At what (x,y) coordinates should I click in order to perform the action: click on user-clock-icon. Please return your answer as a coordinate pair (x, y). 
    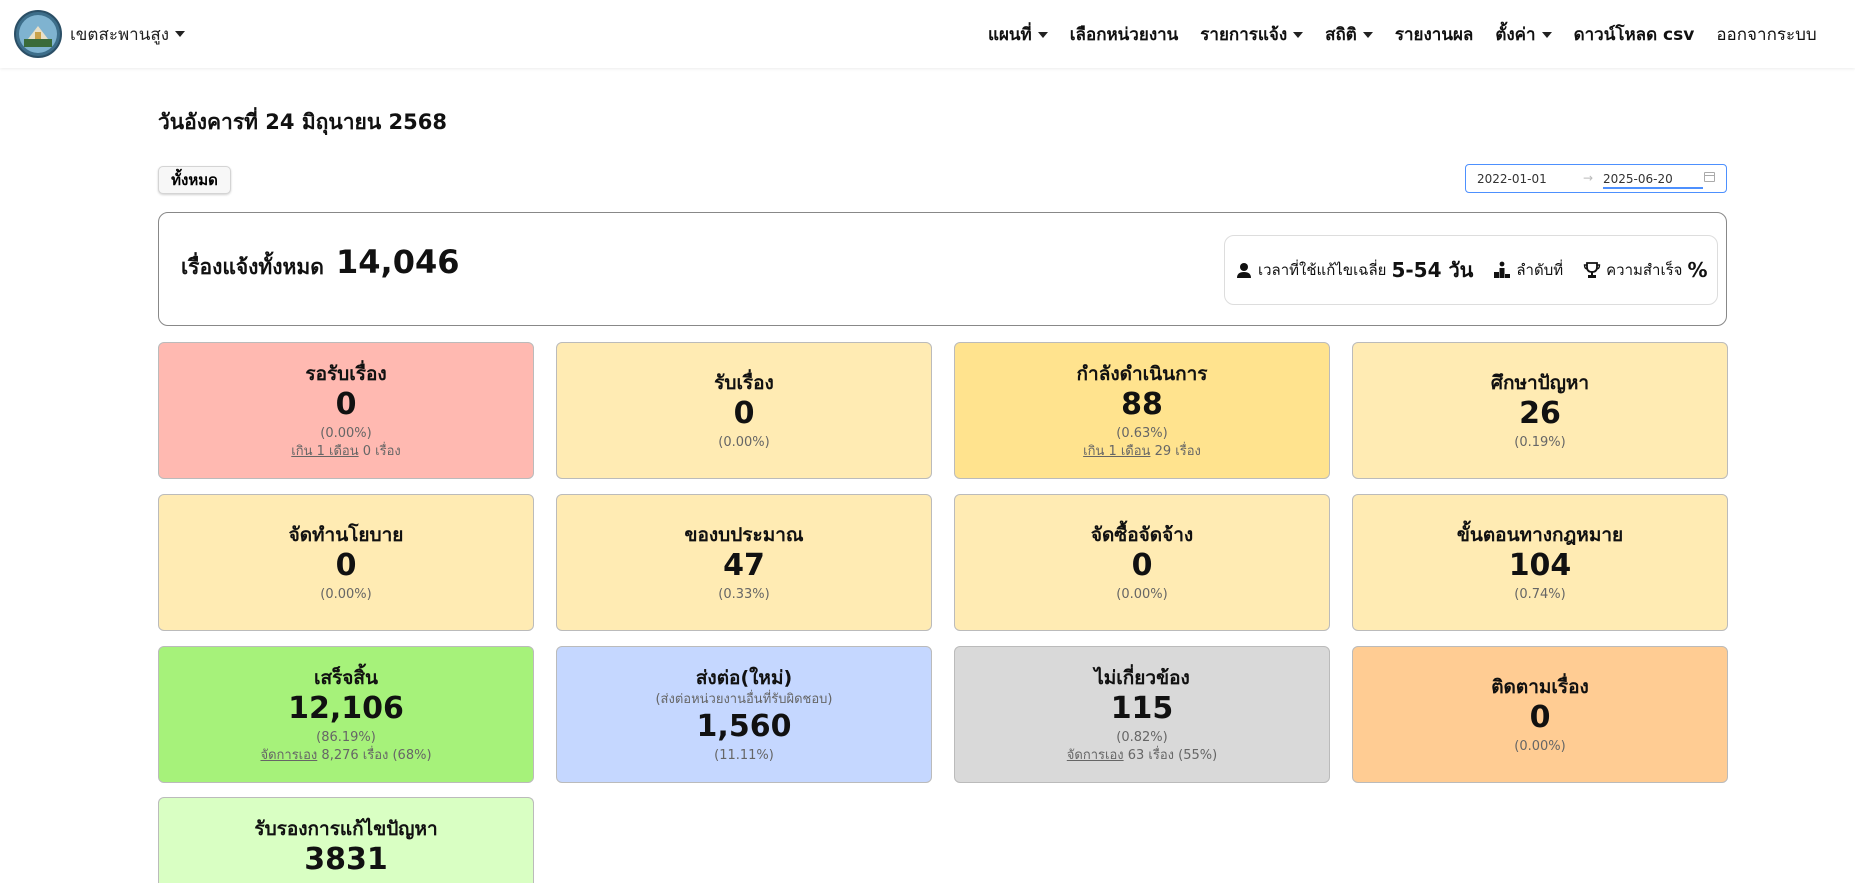
    Looking at the image, I should click on (1244, 270).